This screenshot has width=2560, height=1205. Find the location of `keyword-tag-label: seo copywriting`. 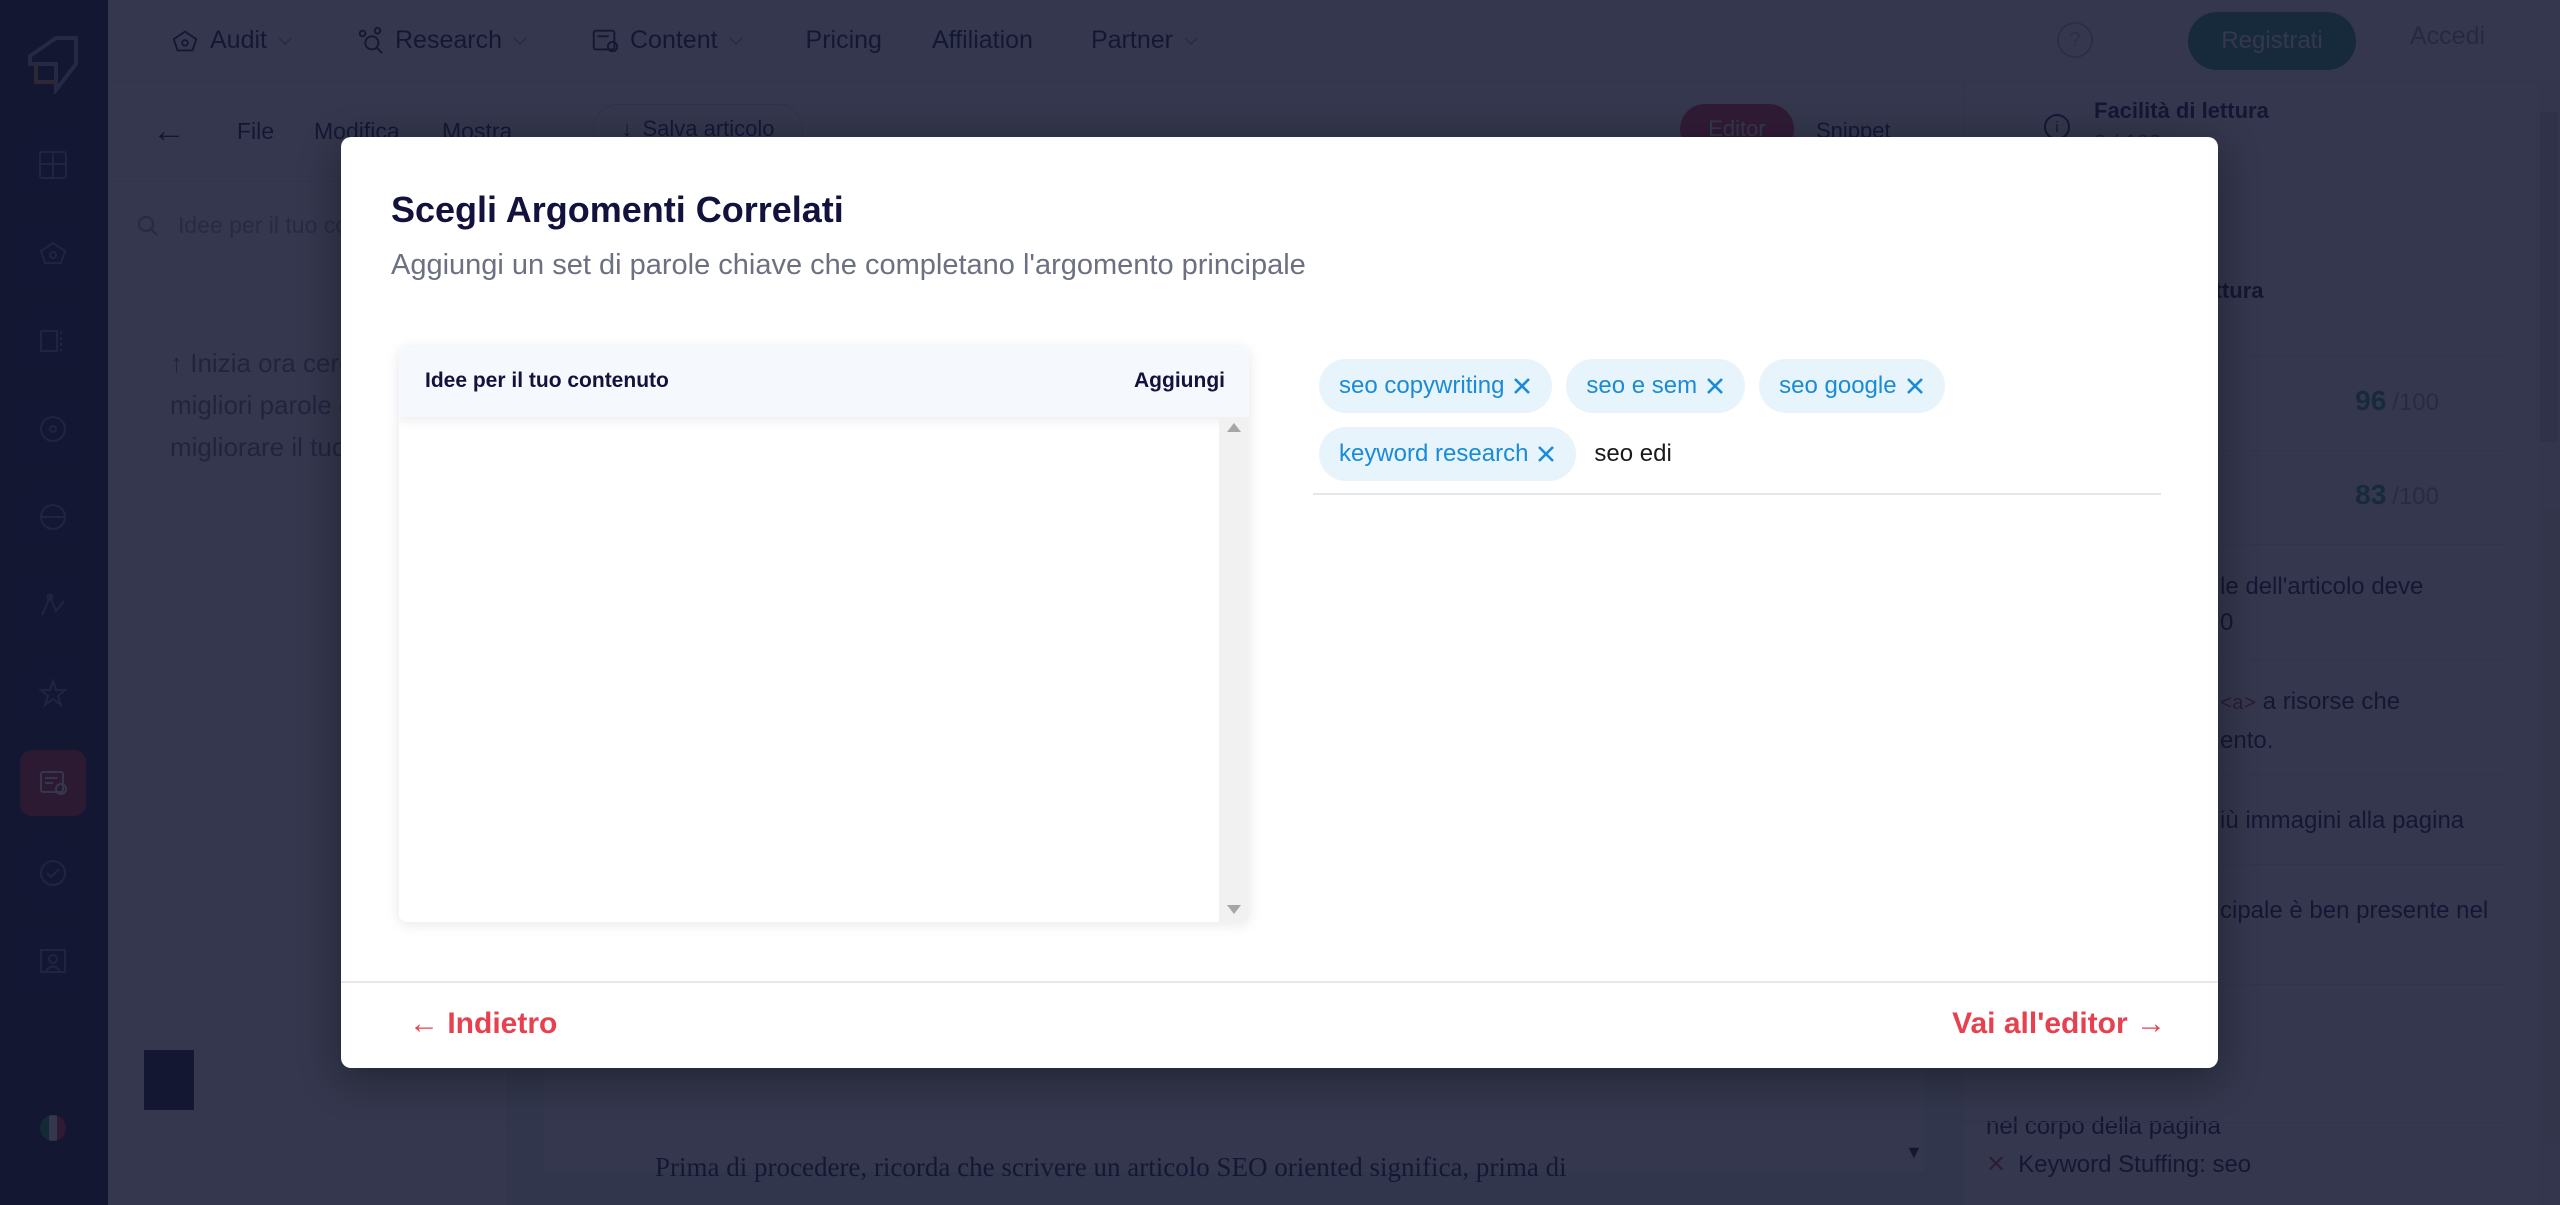

keyword-tag-label: seo copywriting is located at coordinates (1422, 385).